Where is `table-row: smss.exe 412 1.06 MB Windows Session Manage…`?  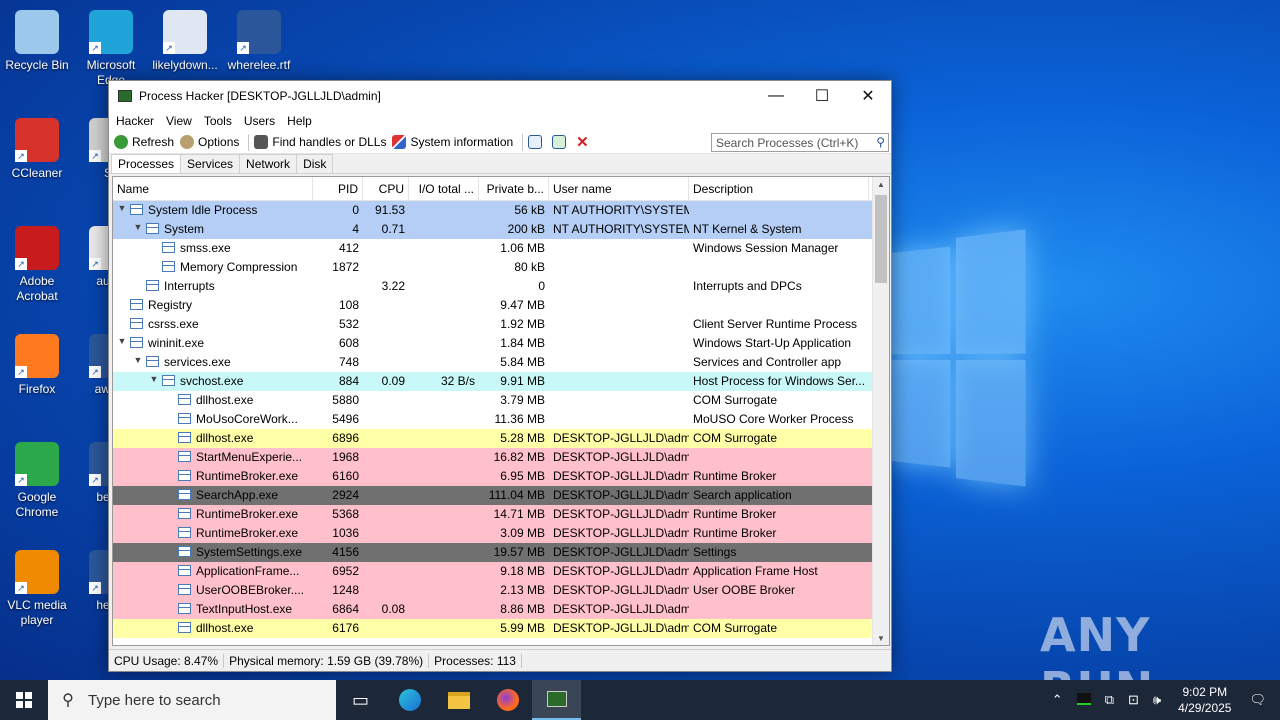
table-row: smss.exe 412 1.06 MB Windows Session Manage… is located at coordinates (501, 248).